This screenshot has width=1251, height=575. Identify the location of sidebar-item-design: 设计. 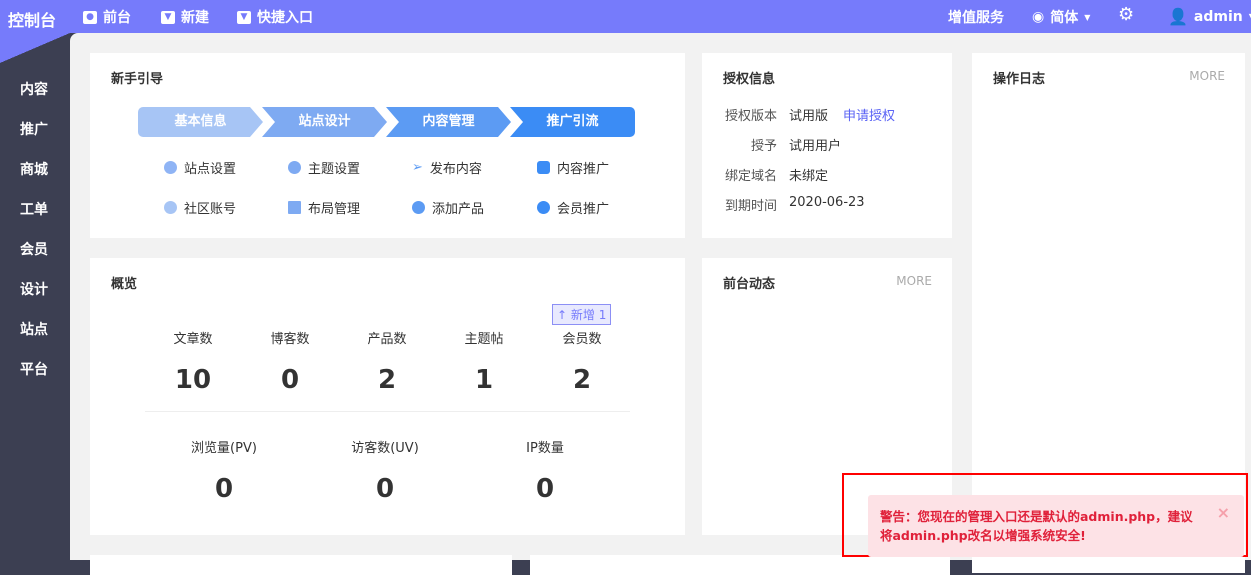
(34, 289).